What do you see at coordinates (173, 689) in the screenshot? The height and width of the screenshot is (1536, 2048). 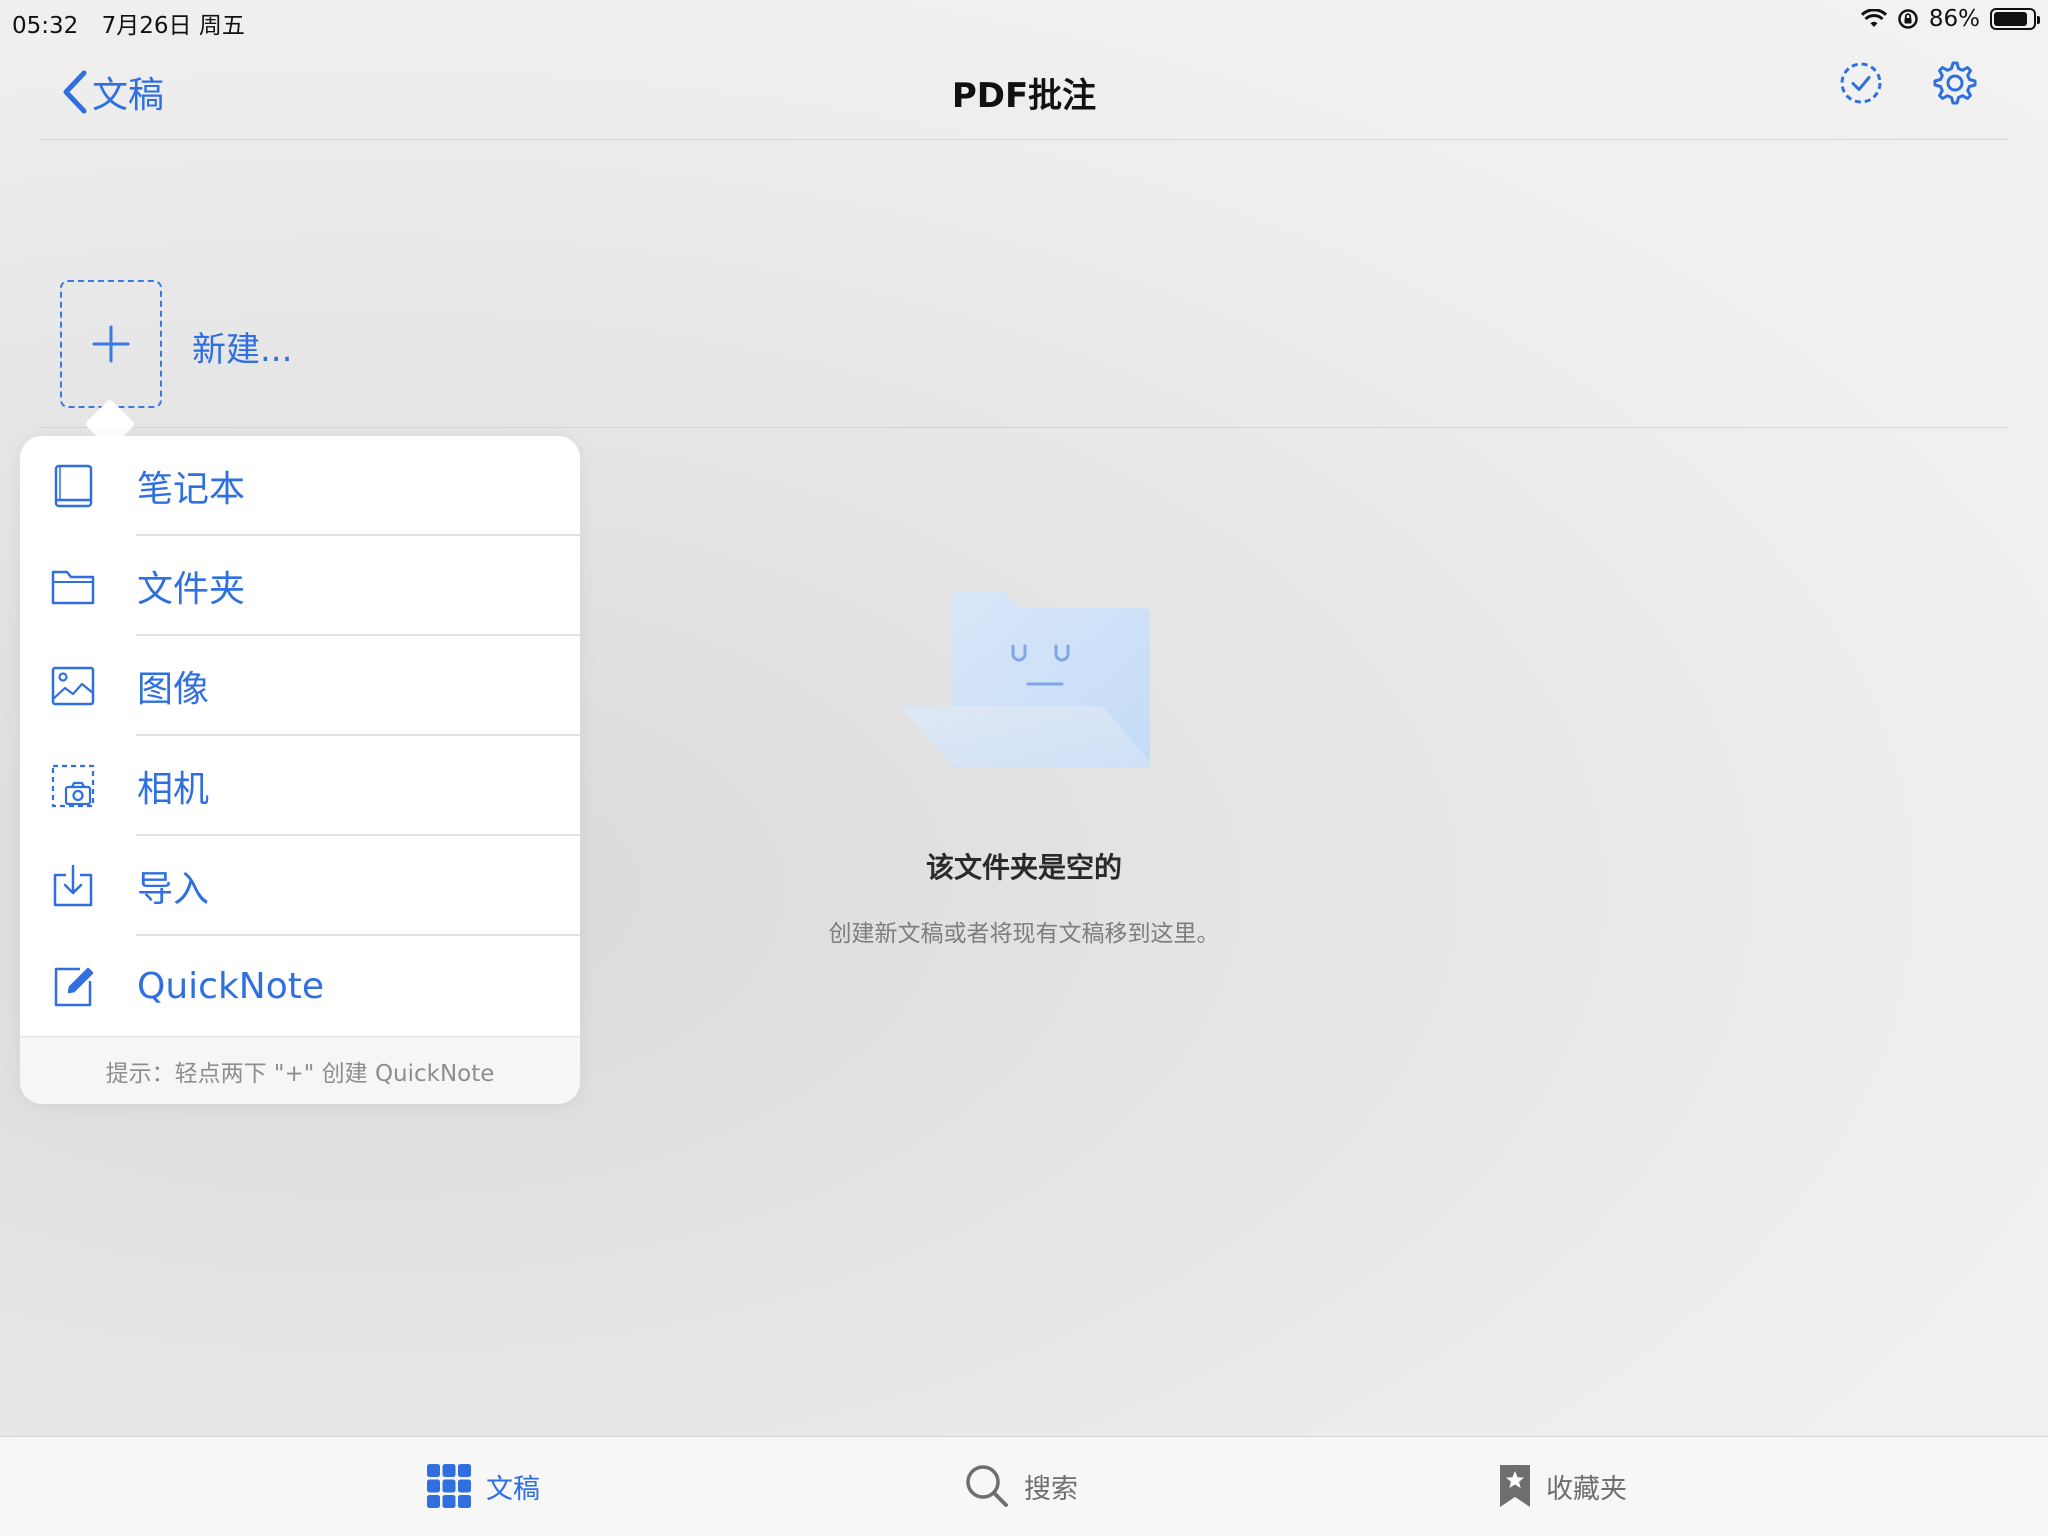 I see `menu-item-label: 图像` at bounding box center [173, 689].